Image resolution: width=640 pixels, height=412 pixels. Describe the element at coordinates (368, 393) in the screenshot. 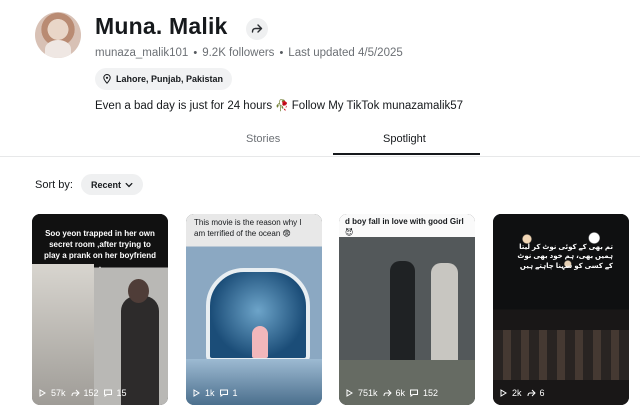

I see `views-count: 751k` at that location.